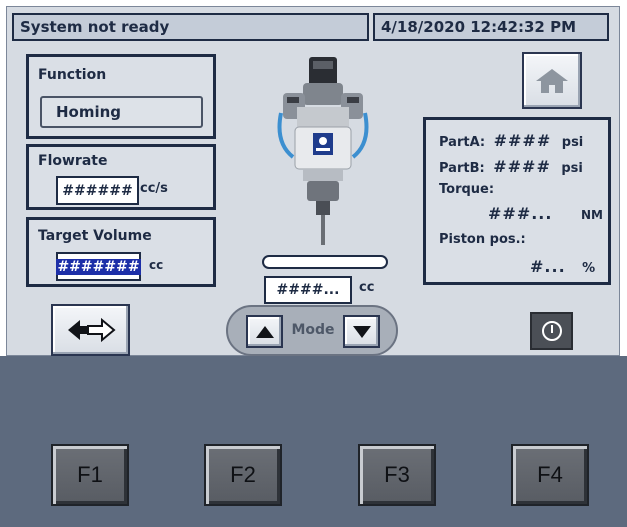 The image size is (627, 527). I want to click on status-message-text: System not ready, so click(95, 27).